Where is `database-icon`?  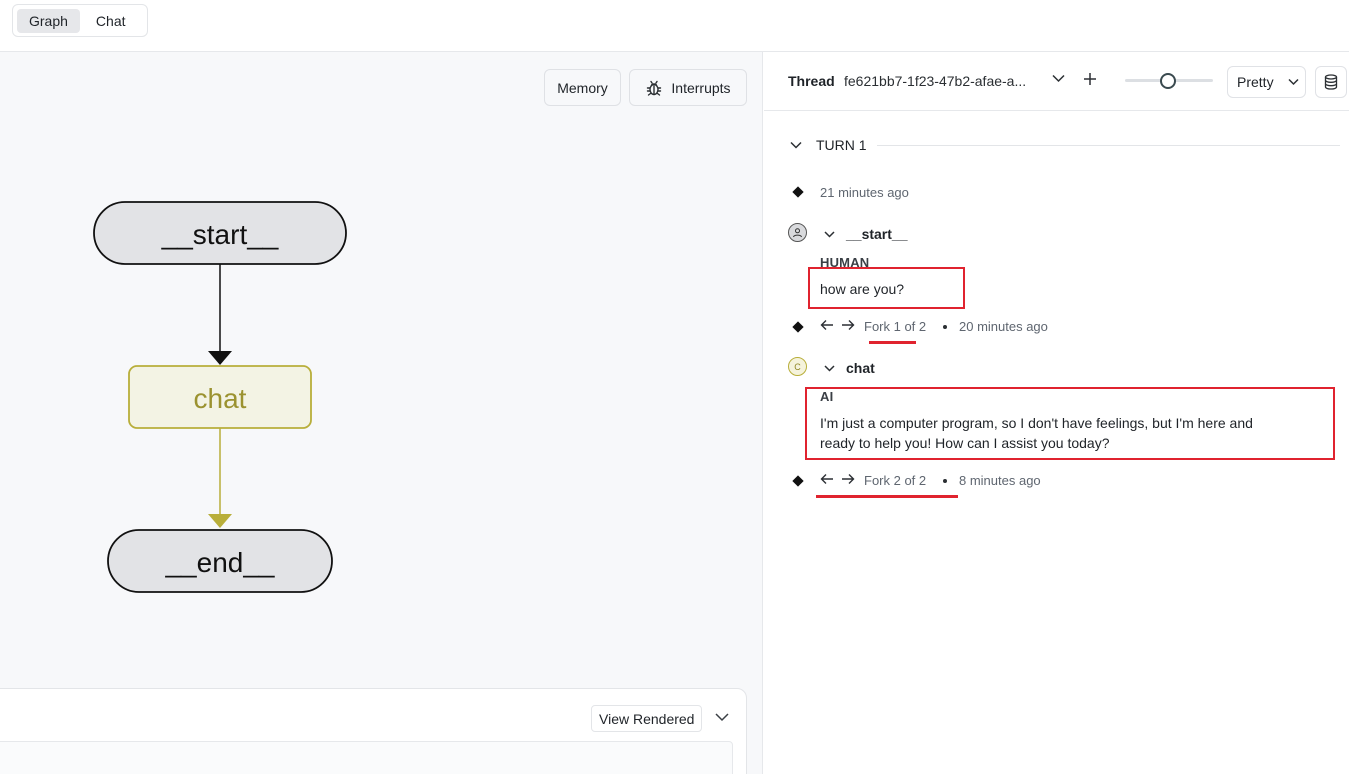 database-icon is located at coordinates (1331, 82).